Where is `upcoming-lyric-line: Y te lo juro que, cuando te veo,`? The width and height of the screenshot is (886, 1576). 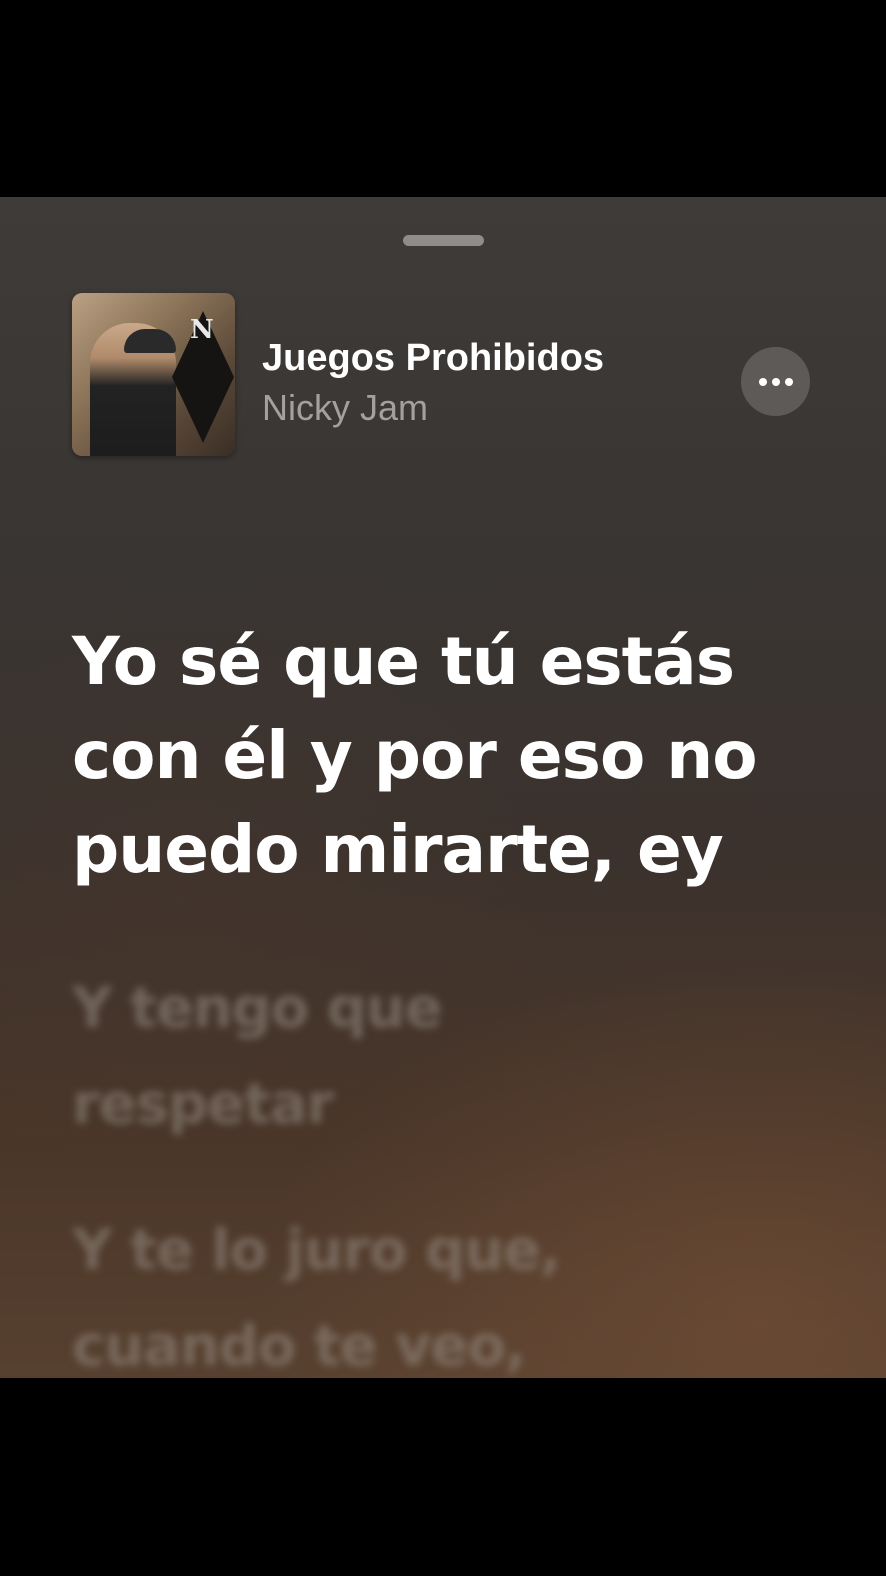 upcoming-lyric-line: Y te lo juro que, cuando te veo, is located at coordinates (392, 1290).